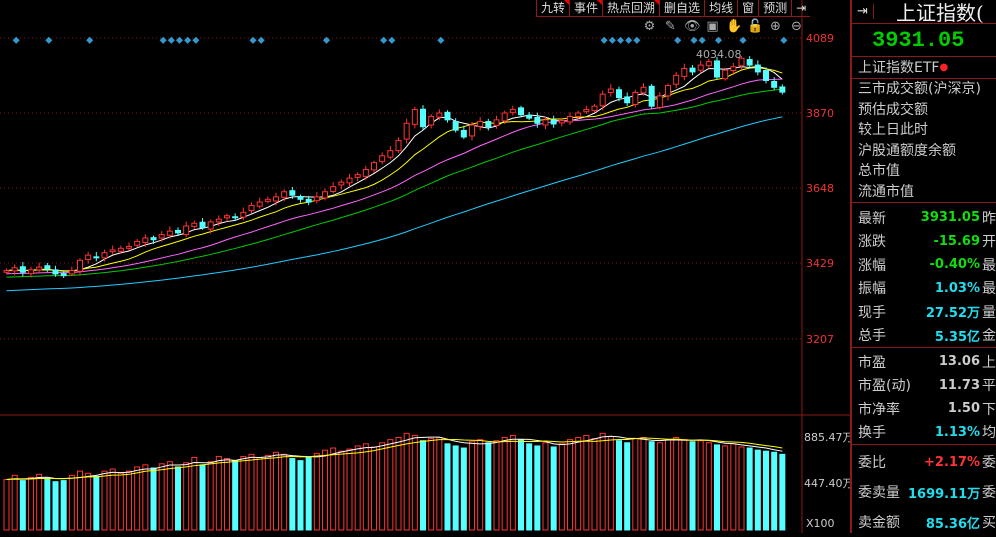  I want to click on valuation-row: 市净率 1.50 下, so click(924, 409).